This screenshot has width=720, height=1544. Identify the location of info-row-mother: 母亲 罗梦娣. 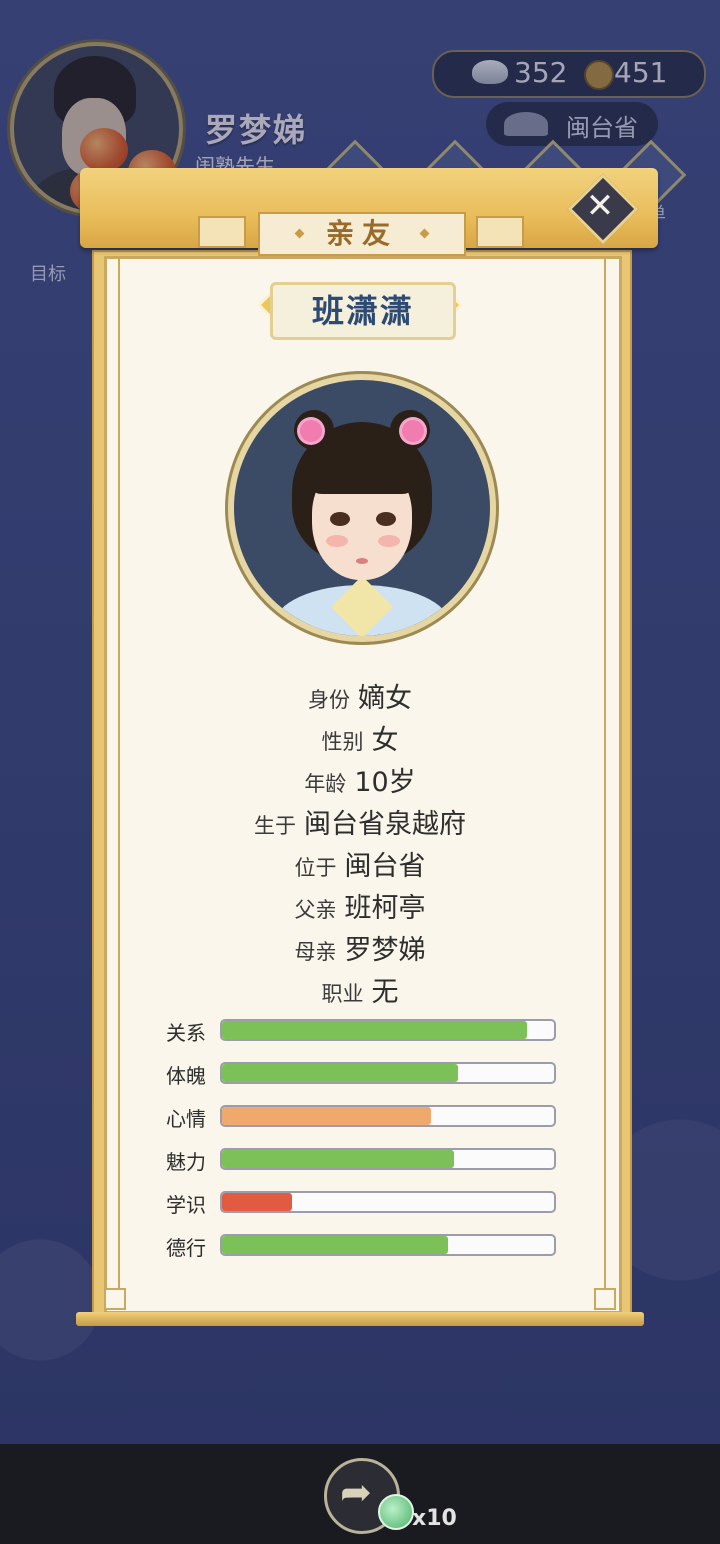
(360, 947).